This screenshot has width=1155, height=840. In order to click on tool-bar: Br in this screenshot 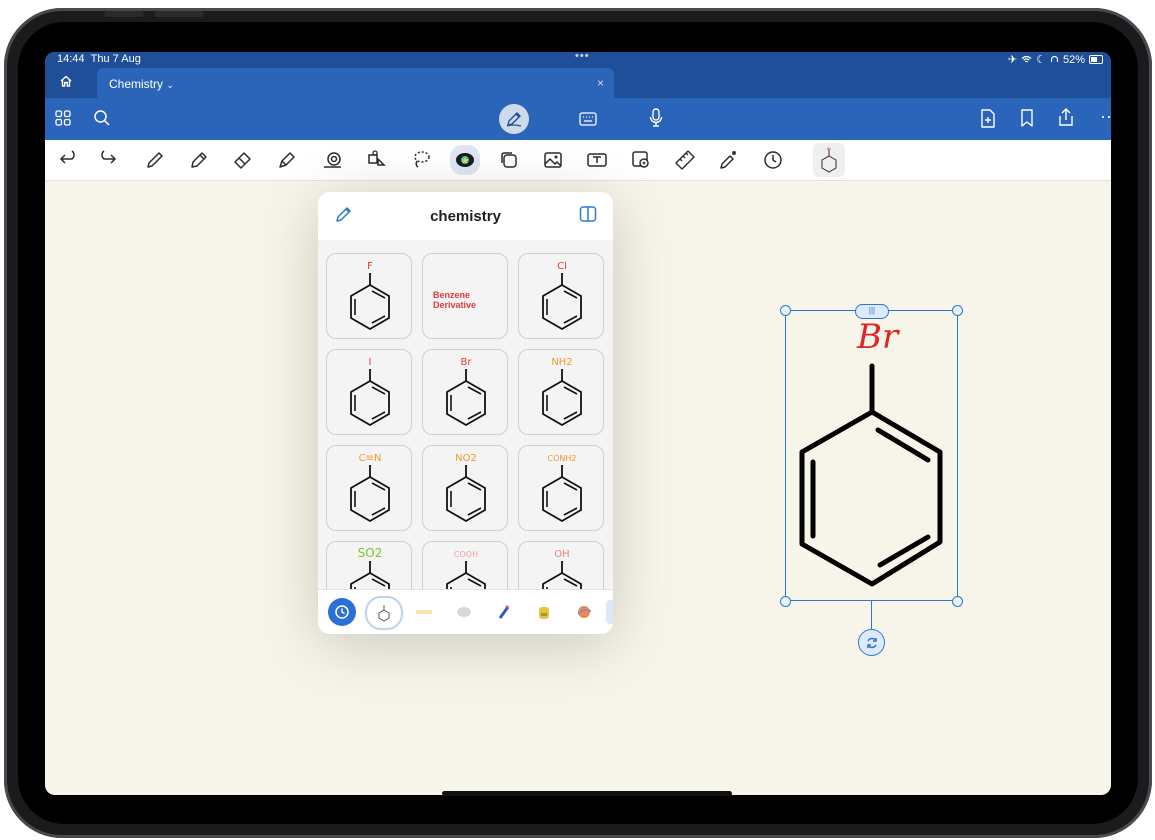, I will do `click(578, 160)`.